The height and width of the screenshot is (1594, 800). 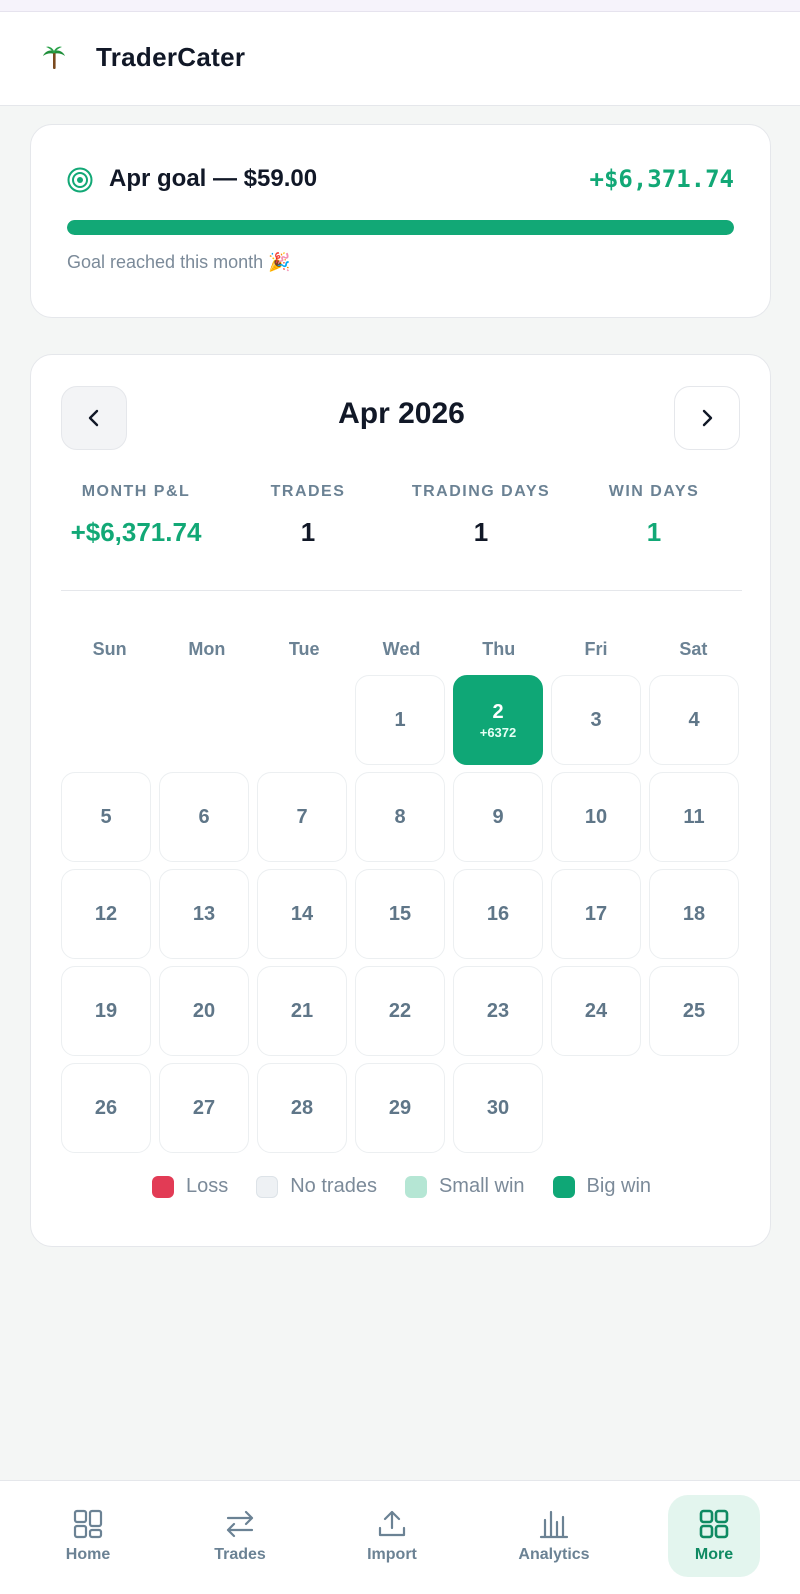 What do you see at coordinates (54, 58) in the screenshot?
I see `palm-tree-icon` at bounding box center [54, 58].